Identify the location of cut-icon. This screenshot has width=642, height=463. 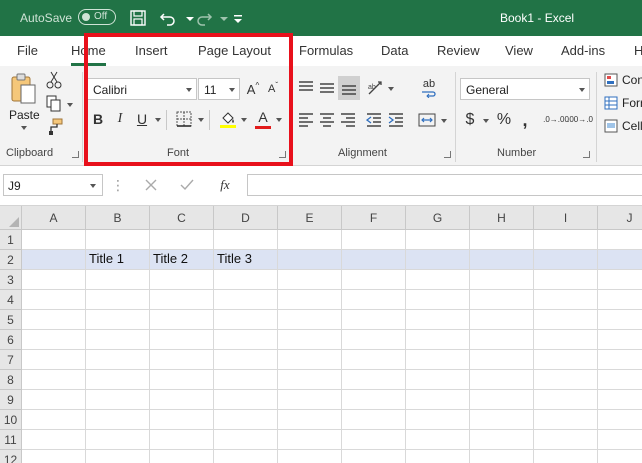
(54, 80).